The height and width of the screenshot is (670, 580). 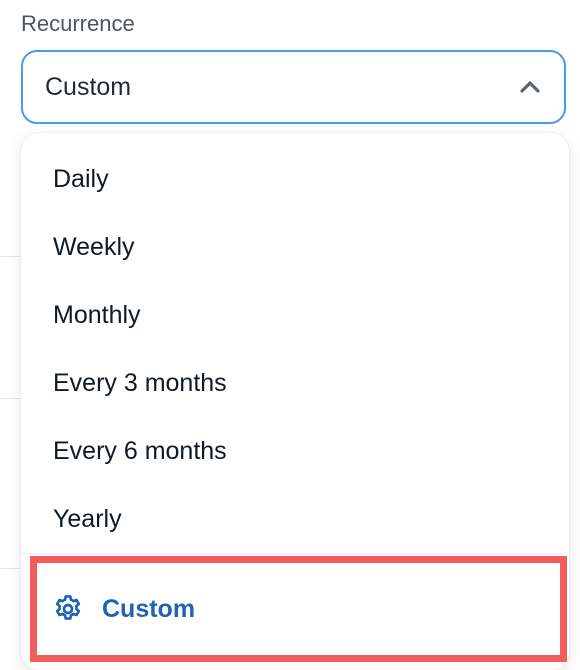 I want to click on option-weekly: Weekly, so click(x=295, y=247).